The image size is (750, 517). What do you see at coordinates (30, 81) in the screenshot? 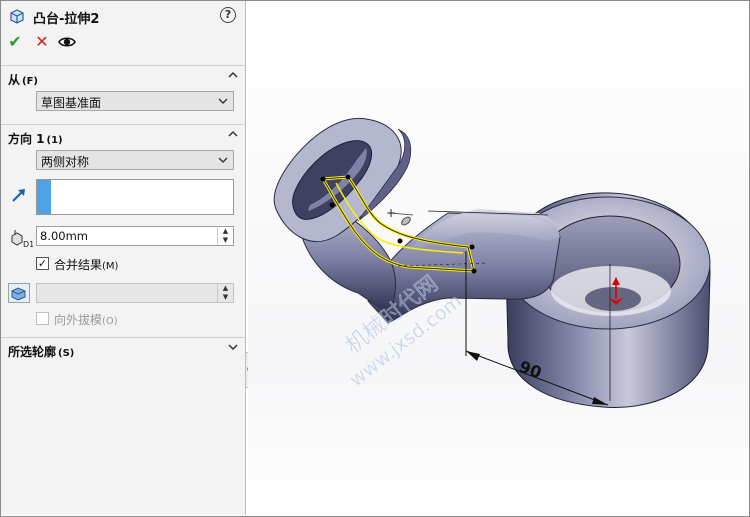
I see `from-section-shortcut: (F)` at bounding box center [30, 81].